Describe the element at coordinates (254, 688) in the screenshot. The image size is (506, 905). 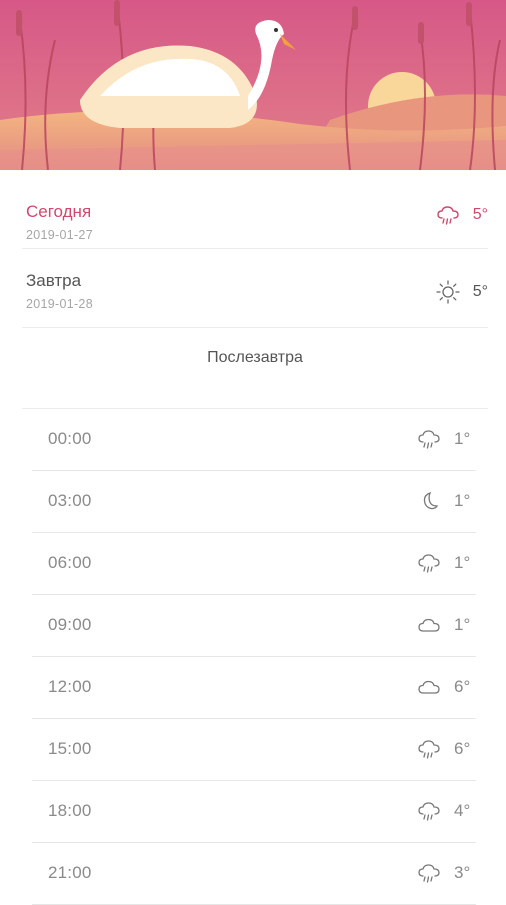
I see `hour-row: 12:00 6°` at that location.